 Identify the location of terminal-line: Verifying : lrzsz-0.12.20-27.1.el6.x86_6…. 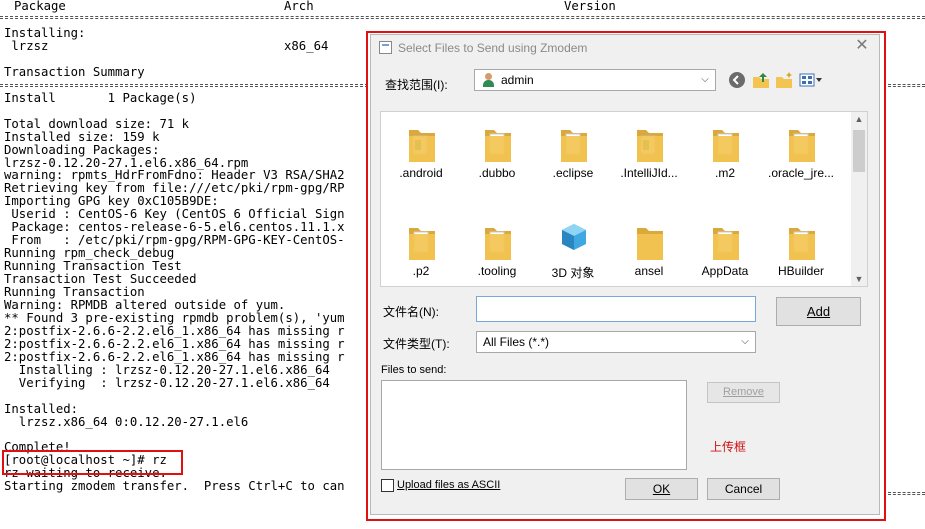
(167, 382).